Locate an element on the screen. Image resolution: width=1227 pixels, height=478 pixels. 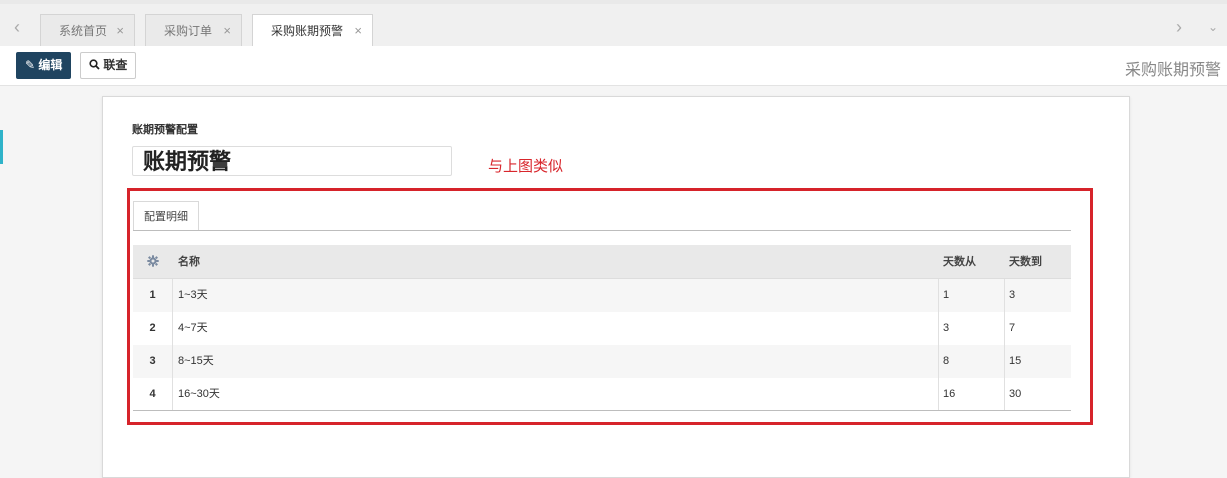
row-index: 2 is located at coordinates (153, 328).